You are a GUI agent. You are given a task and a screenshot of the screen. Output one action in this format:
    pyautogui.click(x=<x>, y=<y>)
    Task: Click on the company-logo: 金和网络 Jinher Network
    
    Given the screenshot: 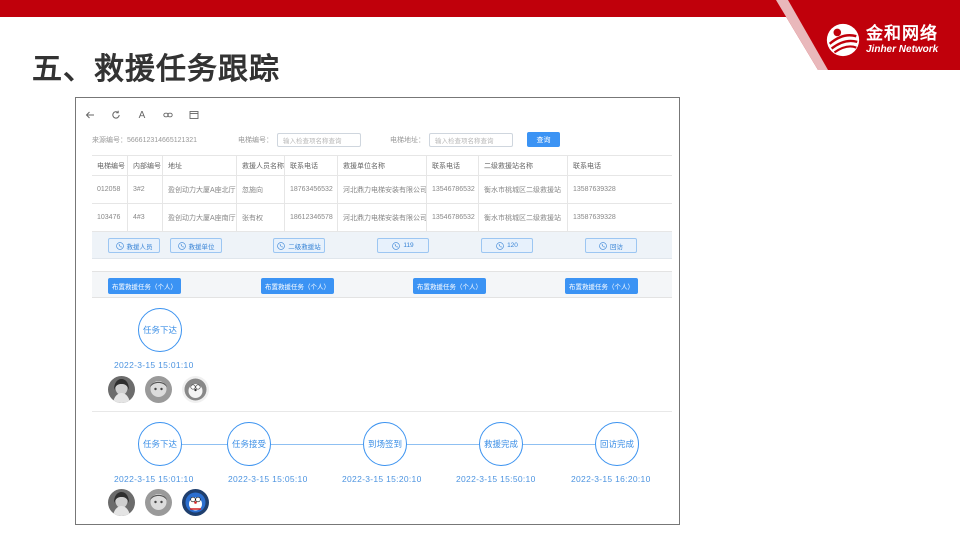 What is the action you would take?
    pyautogui.click(x=889, y=40)
    